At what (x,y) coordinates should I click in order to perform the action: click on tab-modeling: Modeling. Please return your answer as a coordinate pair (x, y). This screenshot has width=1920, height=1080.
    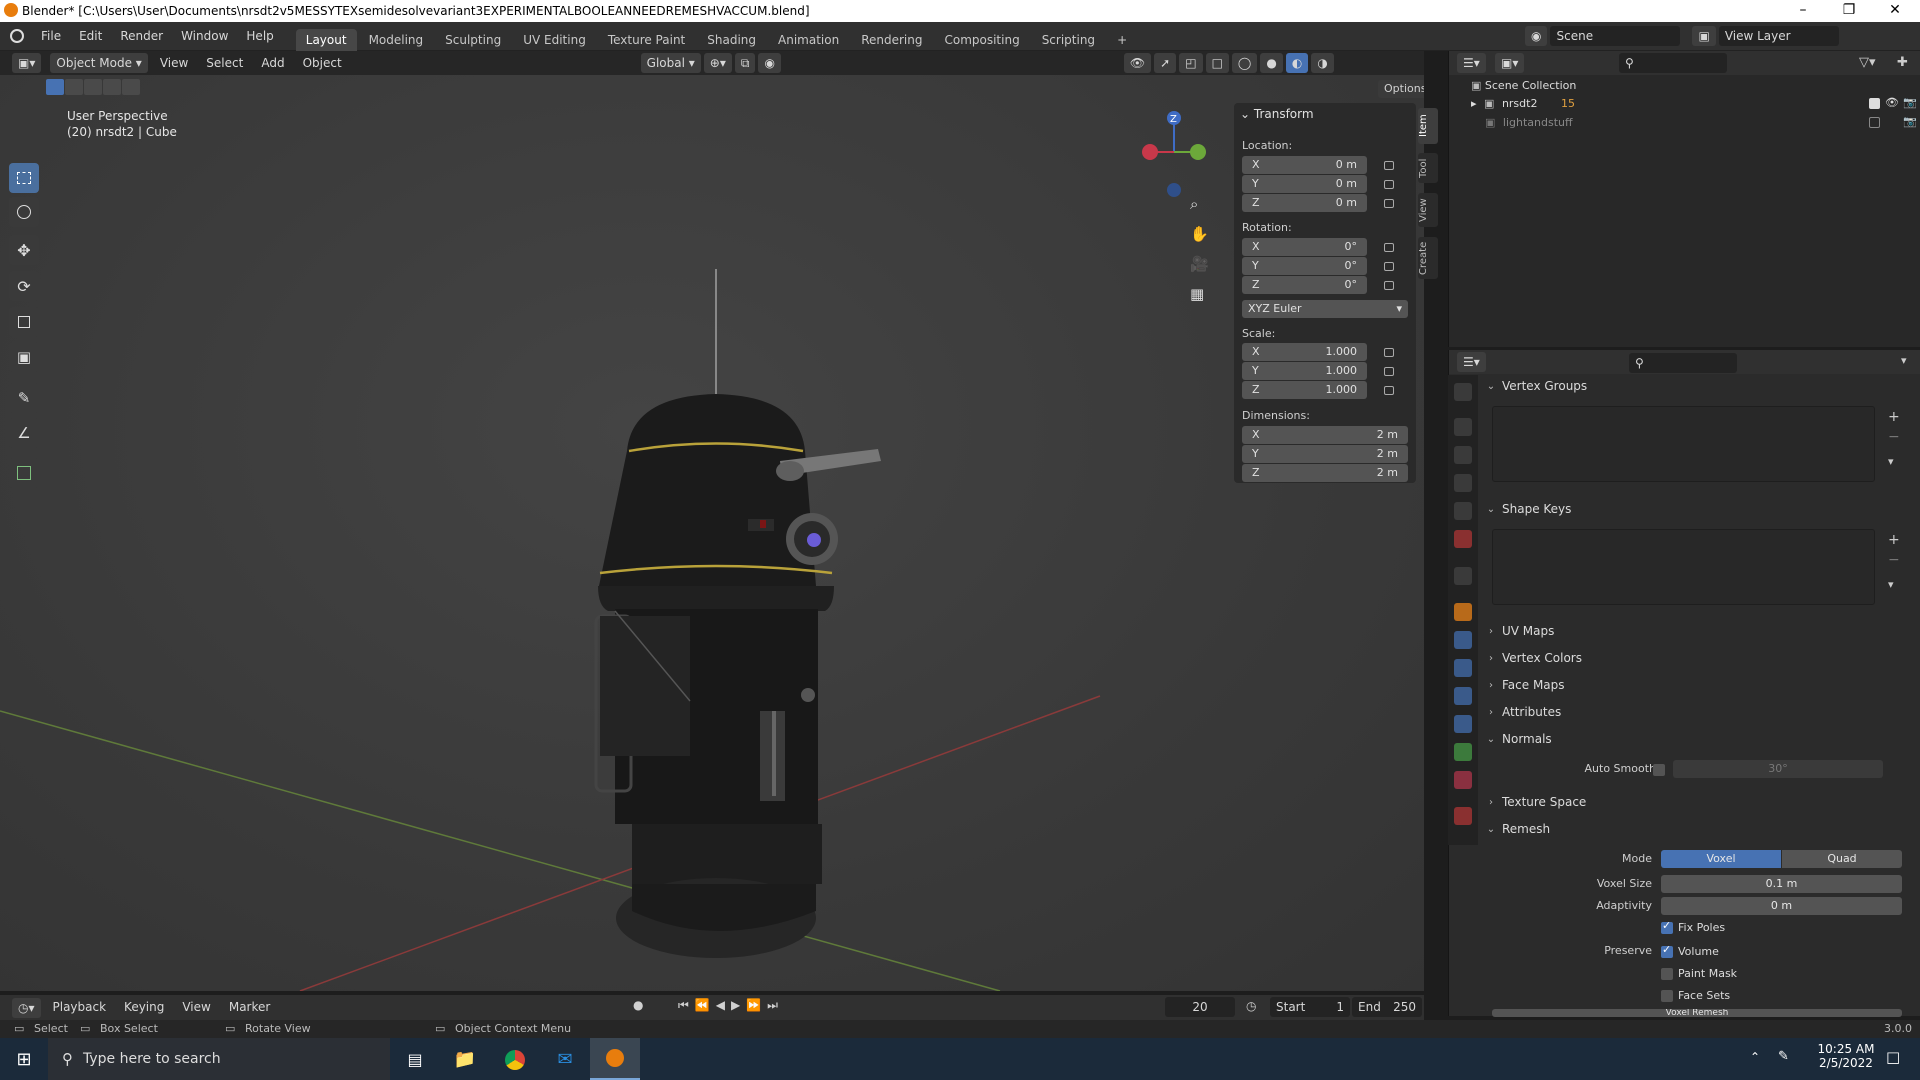
    Looking at the image, I should click on (396, 40).